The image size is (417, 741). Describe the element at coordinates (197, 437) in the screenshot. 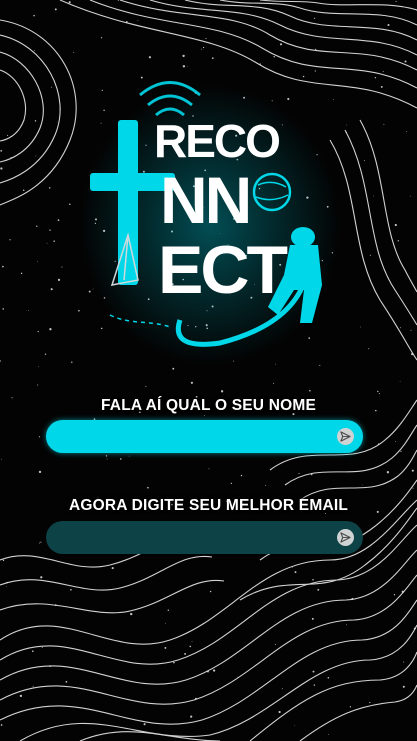

I see `name-input` at that location.